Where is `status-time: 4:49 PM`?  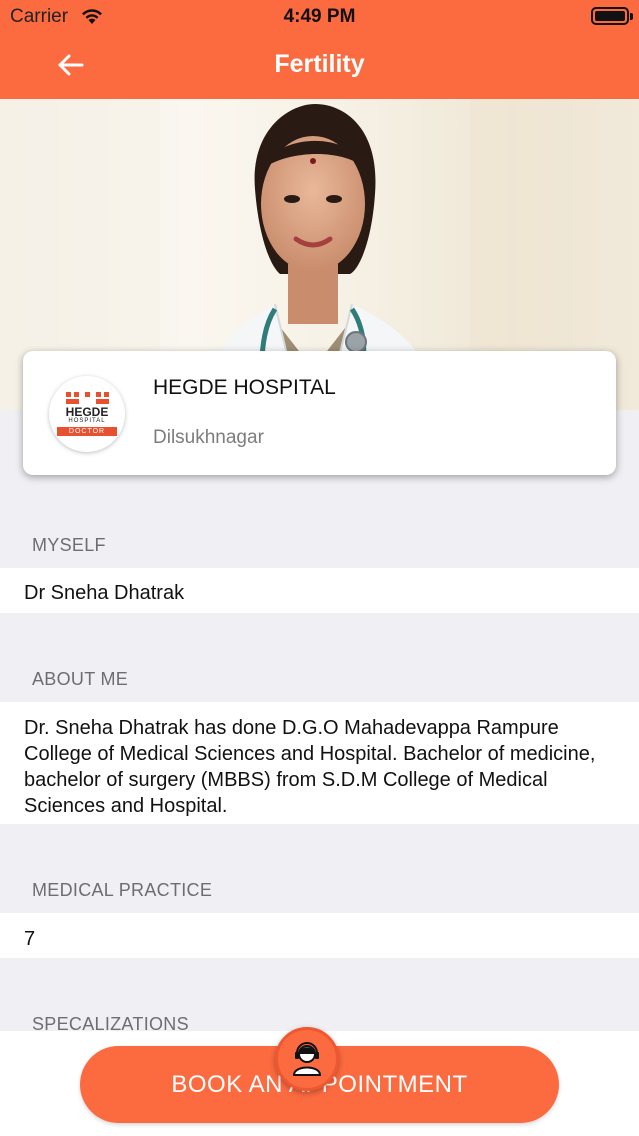 status-time: 4:49 PM is located at coordinates (319, 16).